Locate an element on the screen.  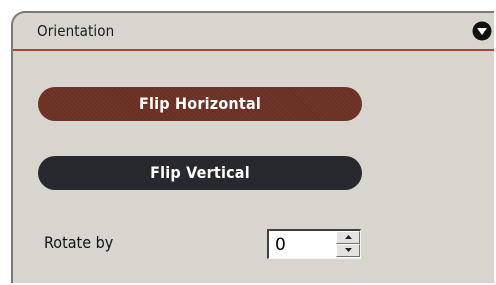
panel-header: Orientation is located at coordinates (253, 32).